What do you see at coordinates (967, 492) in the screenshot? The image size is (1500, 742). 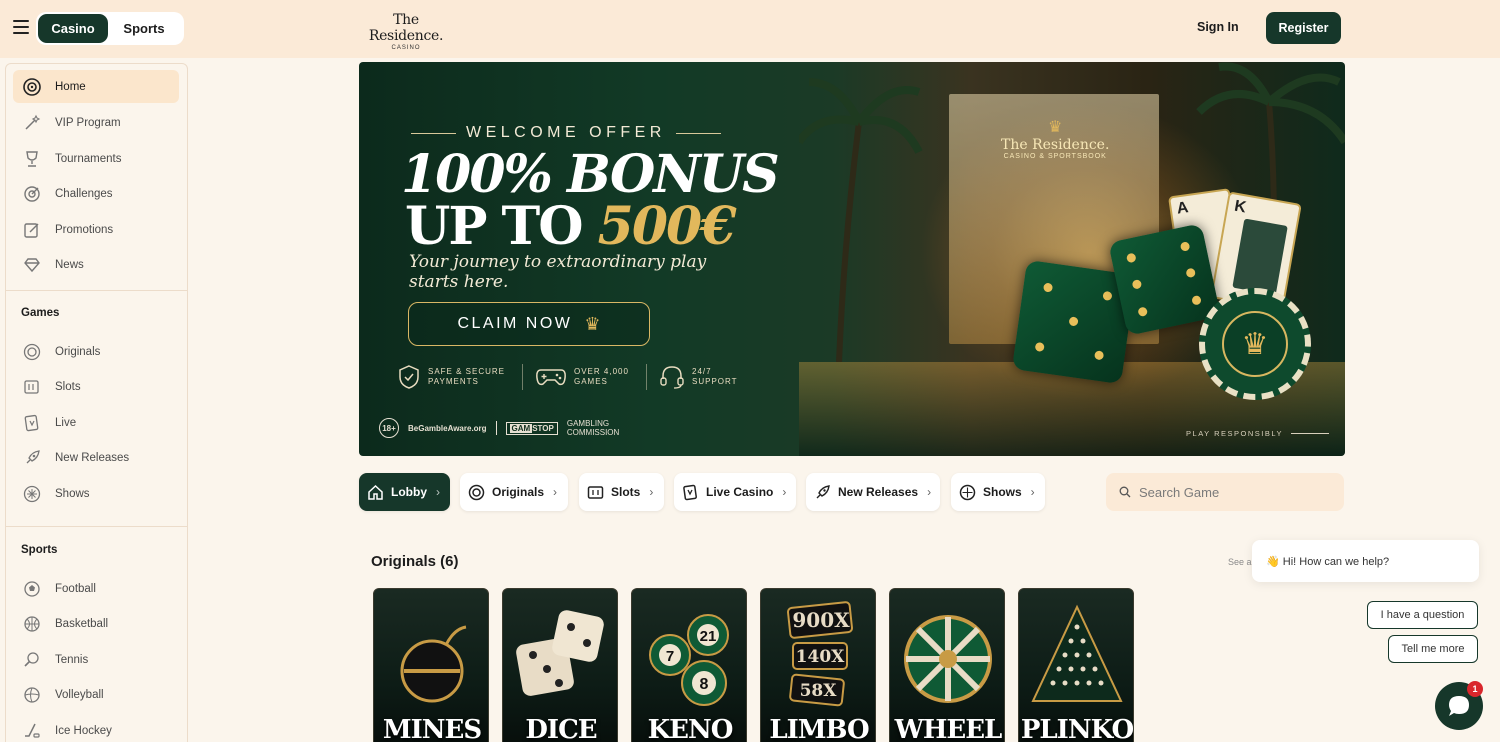 I see `shows-icon` at bounding box center [967, 492].